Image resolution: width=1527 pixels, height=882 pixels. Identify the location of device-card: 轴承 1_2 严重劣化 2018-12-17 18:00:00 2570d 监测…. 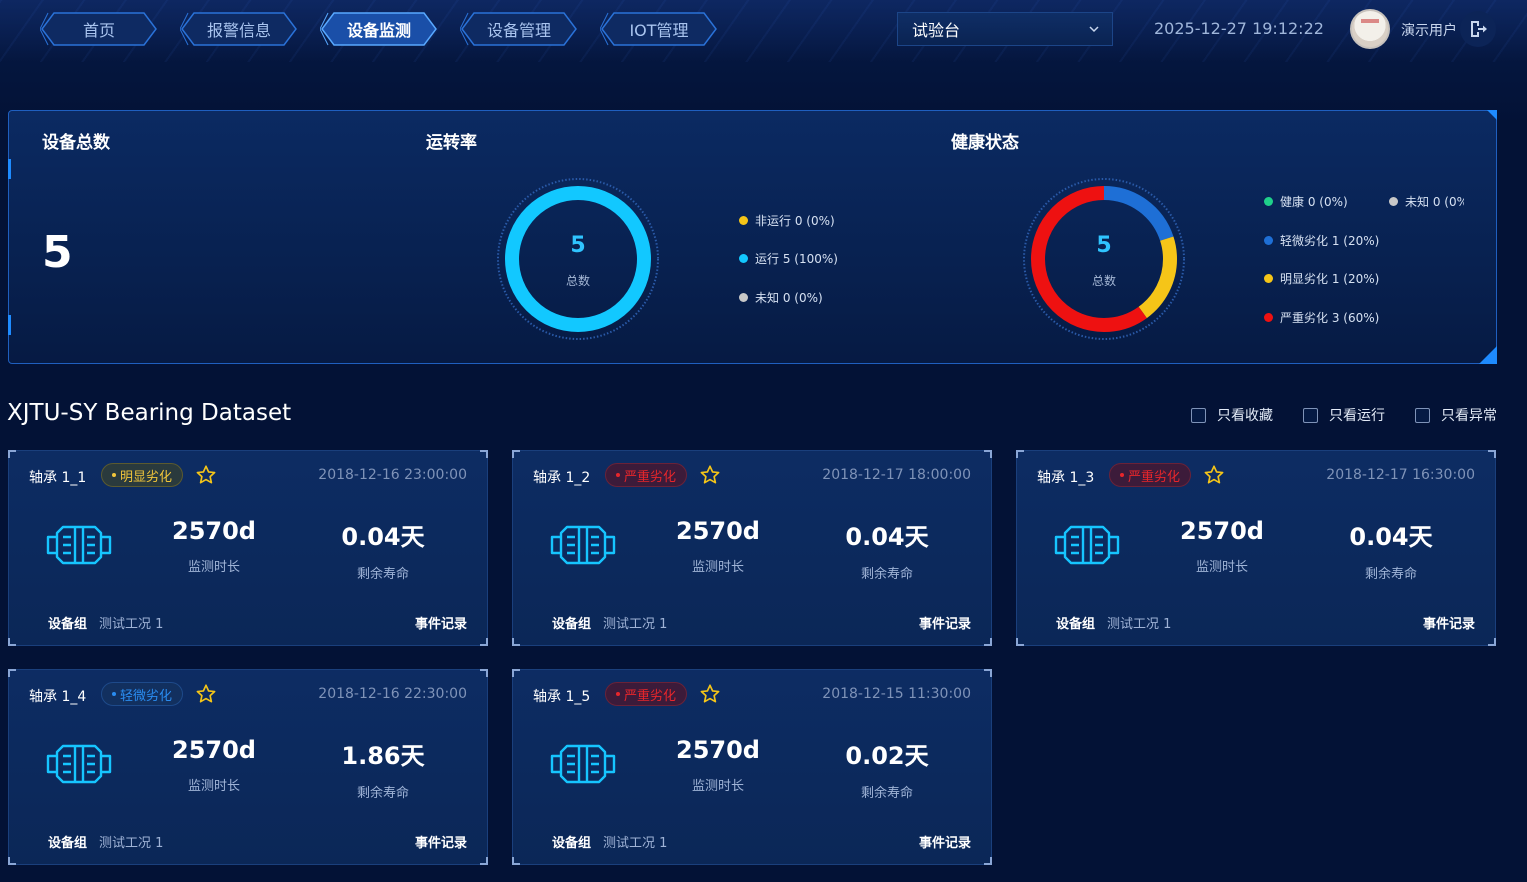
(752, 548).